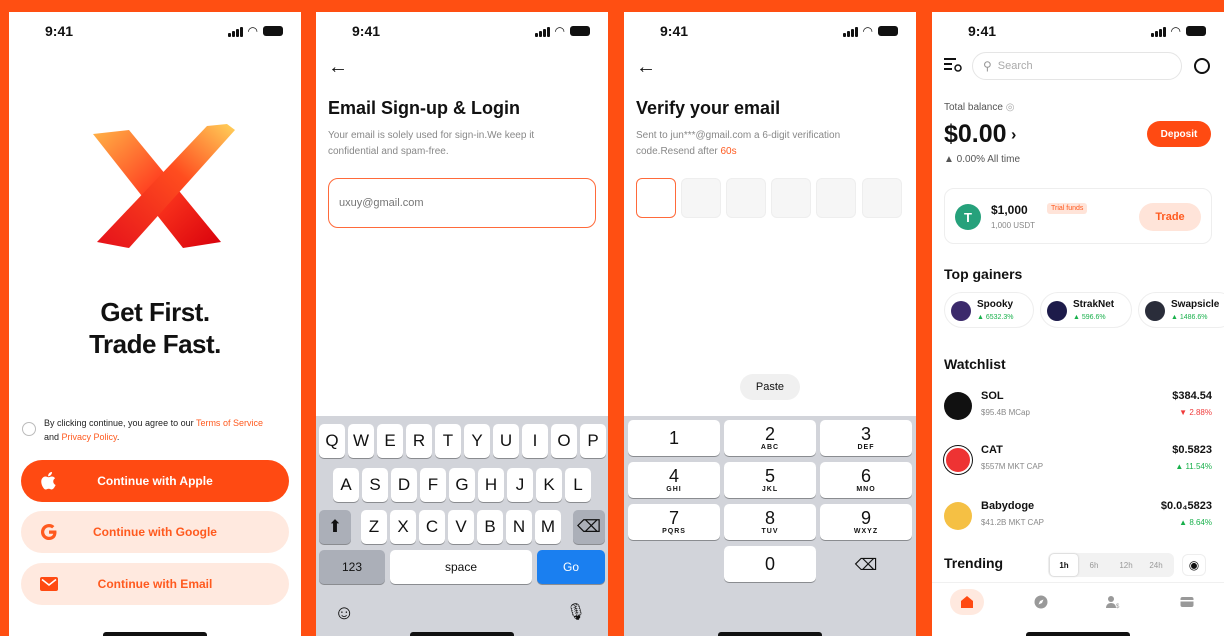  I want to click on emoji-icon: ☺, so click(344, 613).